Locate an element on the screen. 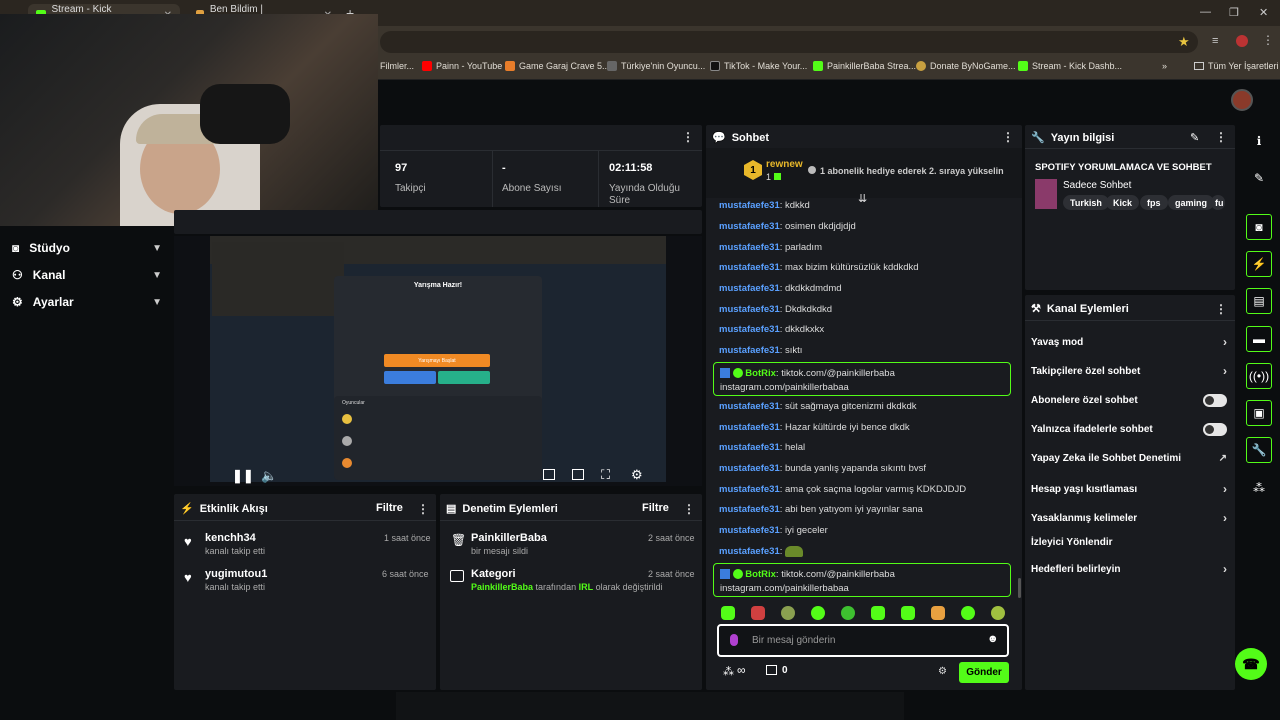 This screenshot has width=1280, height=720. theater-icon is located at coordinates (578, 474).